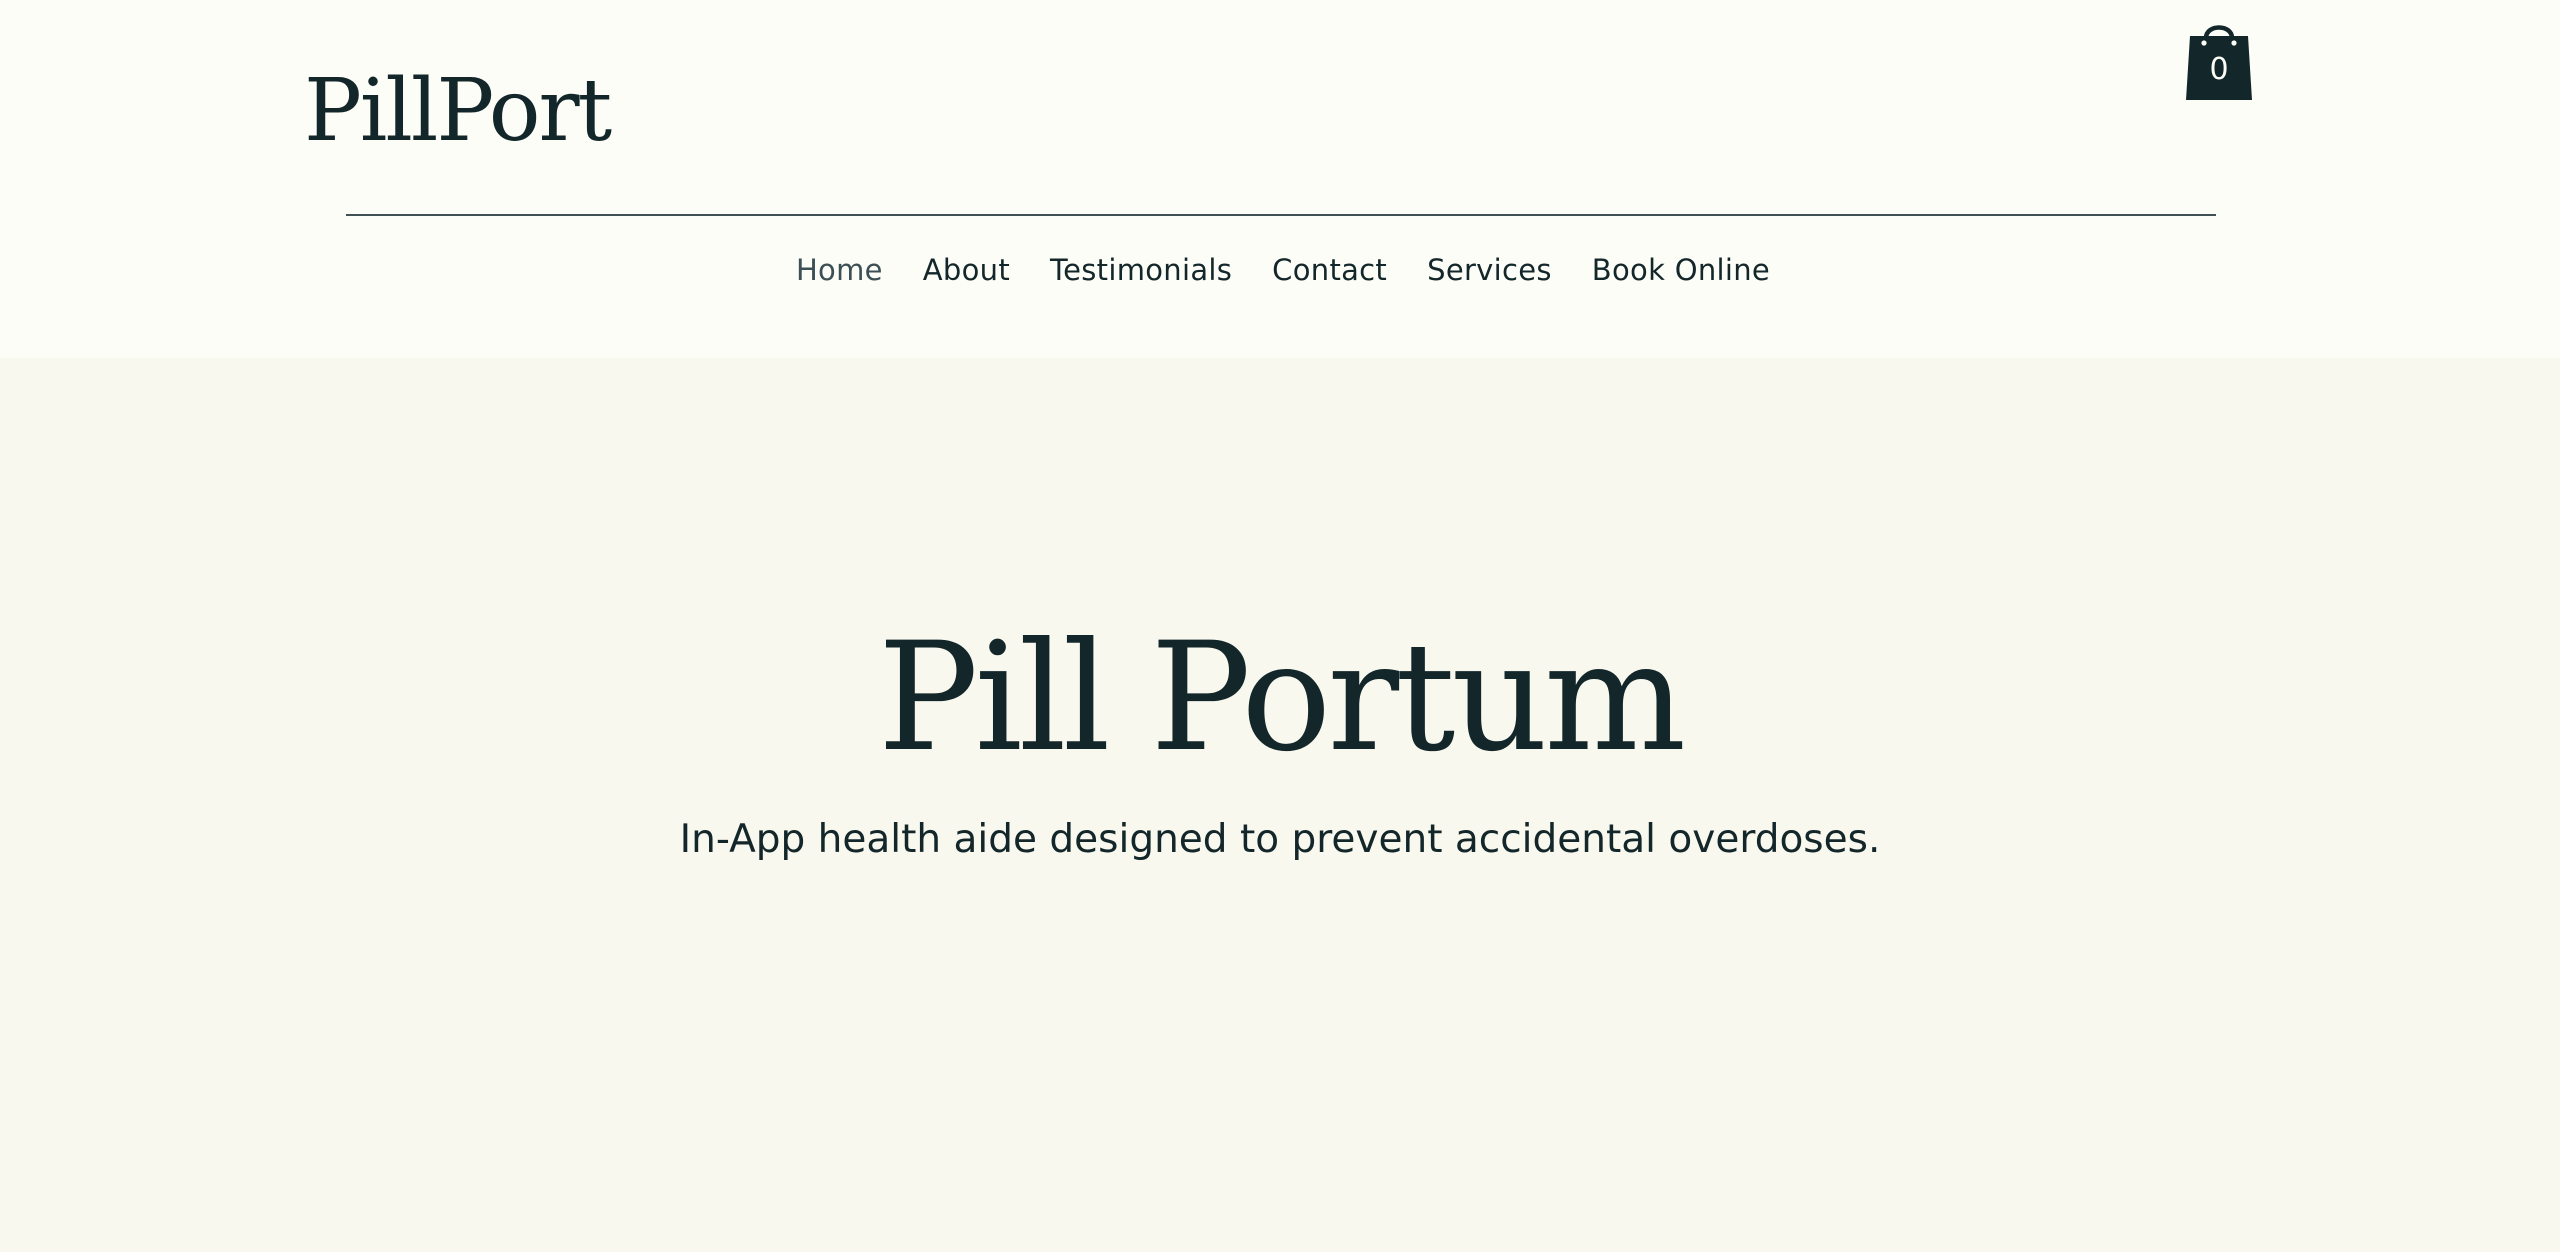 The image size is (2560, 1252). What do you see at coordinates (1681, 270) in the screenshot?
I see `nav-item-book-online: Book Online` at bounding box center [1681, 270].